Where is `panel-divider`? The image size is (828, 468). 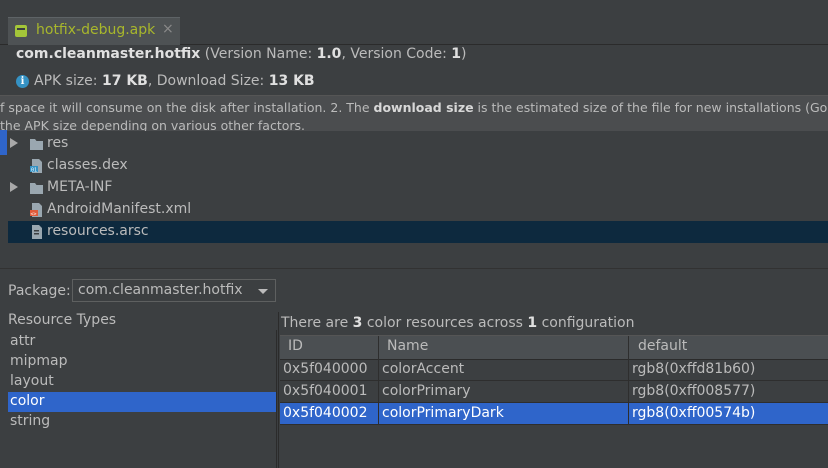 panel-divider is located at coordinates (414, 268).